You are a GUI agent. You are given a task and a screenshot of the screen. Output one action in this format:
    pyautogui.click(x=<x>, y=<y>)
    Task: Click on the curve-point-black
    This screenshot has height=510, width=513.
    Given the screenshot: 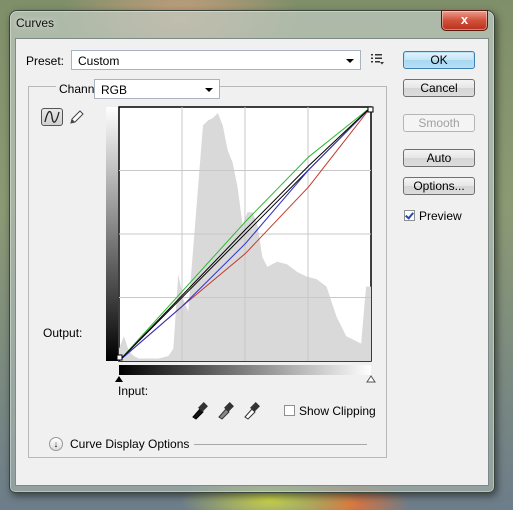 What is the action you would take?
    pyautogui.click(x=119, y=357)
    